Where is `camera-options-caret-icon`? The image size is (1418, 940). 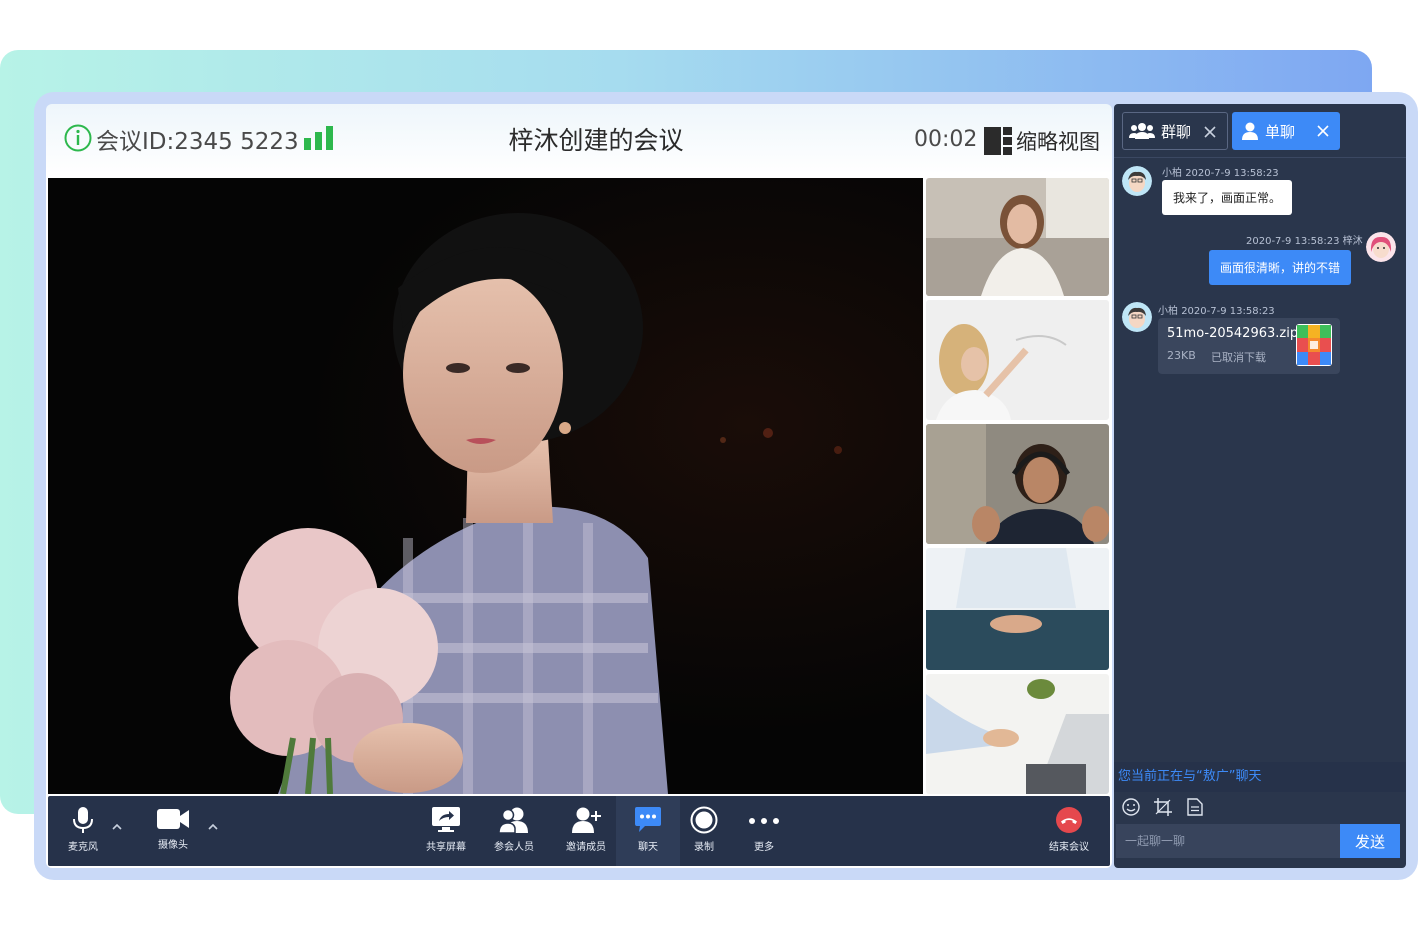 camera-options-caret-icon is located at coordinates (213, 827).